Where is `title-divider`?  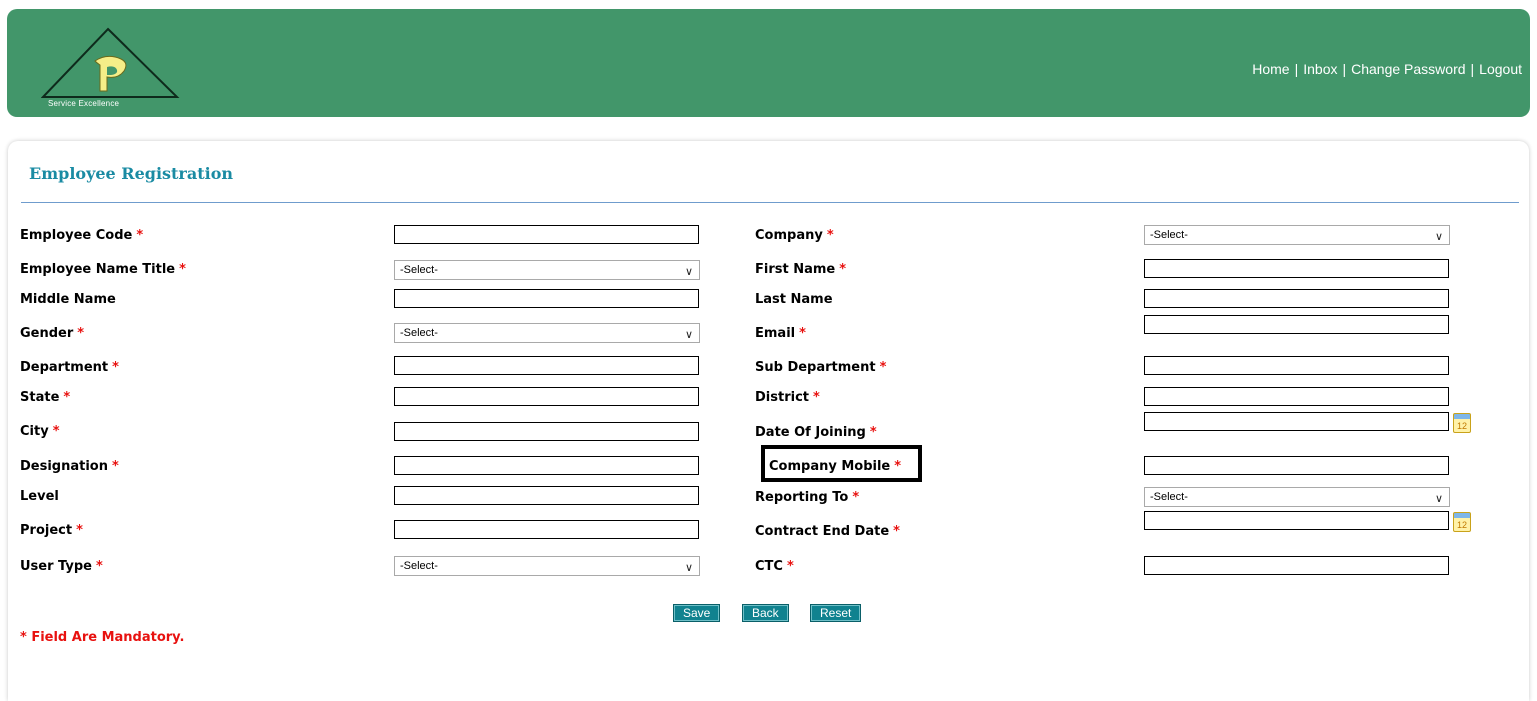 title-divider is located at coordinates (770, 202).